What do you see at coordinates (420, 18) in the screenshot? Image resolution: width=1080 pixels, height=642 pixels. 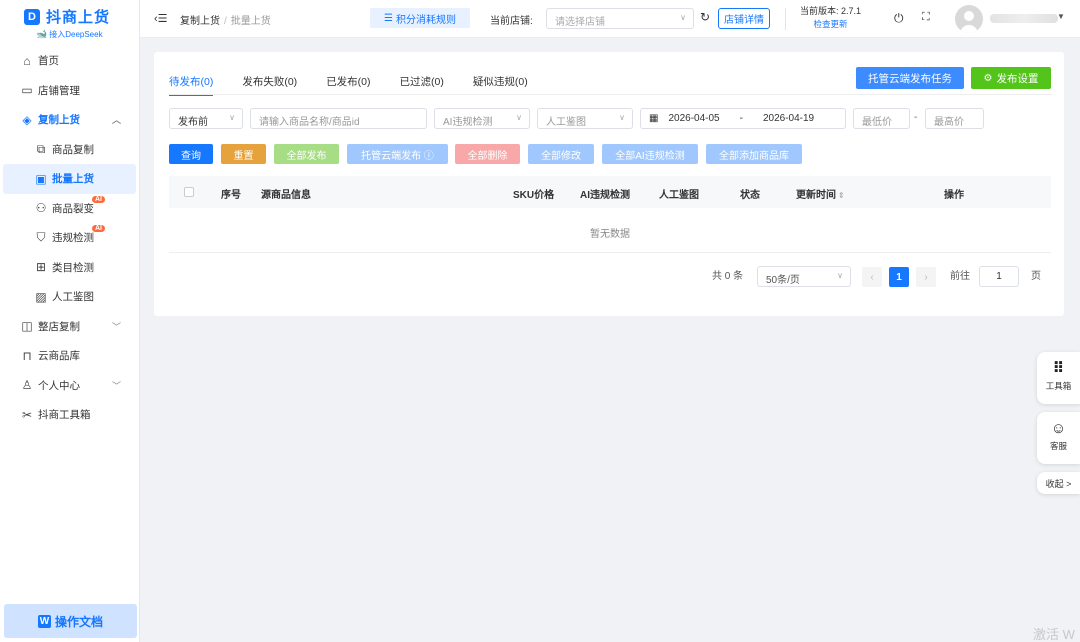 I see `points-rule-button: ☰ 积分消耗规则` at bounding box center [420, 18].